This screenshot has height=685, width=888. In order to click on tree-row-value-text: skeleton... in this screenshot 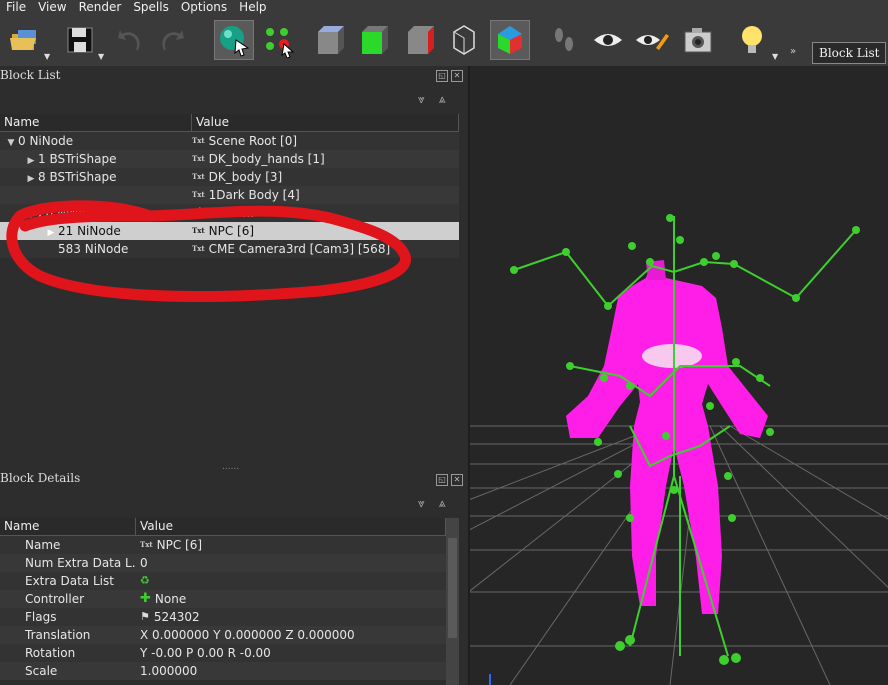, I will do `click(223, 213)`.